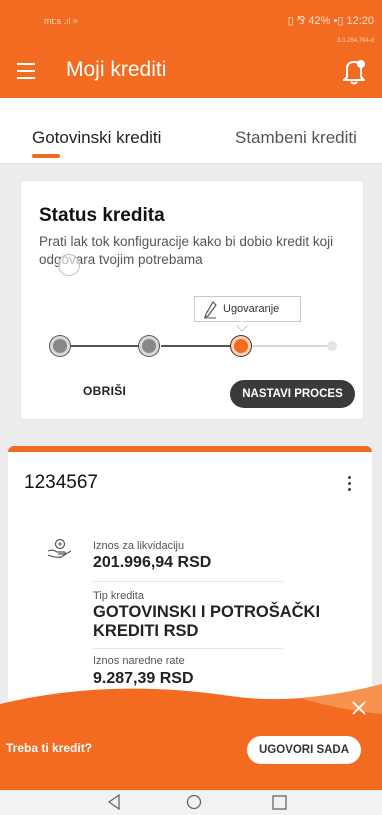 This screenshot has height=815, width=382. Describe the element at coordinates (104, 391) in the screenshot. I see `delete-button: OBRIŠI` at that location.